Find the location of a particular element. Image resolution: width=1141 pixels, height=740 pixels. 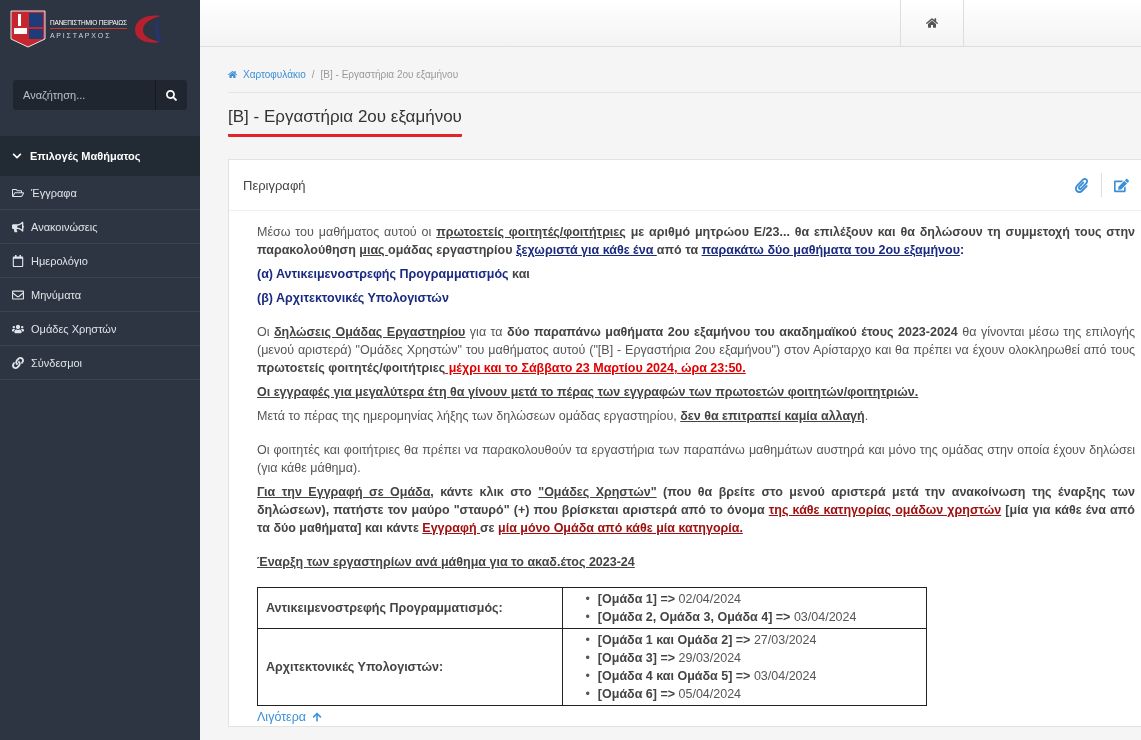

users-icon is located at coordinates (18, 328).